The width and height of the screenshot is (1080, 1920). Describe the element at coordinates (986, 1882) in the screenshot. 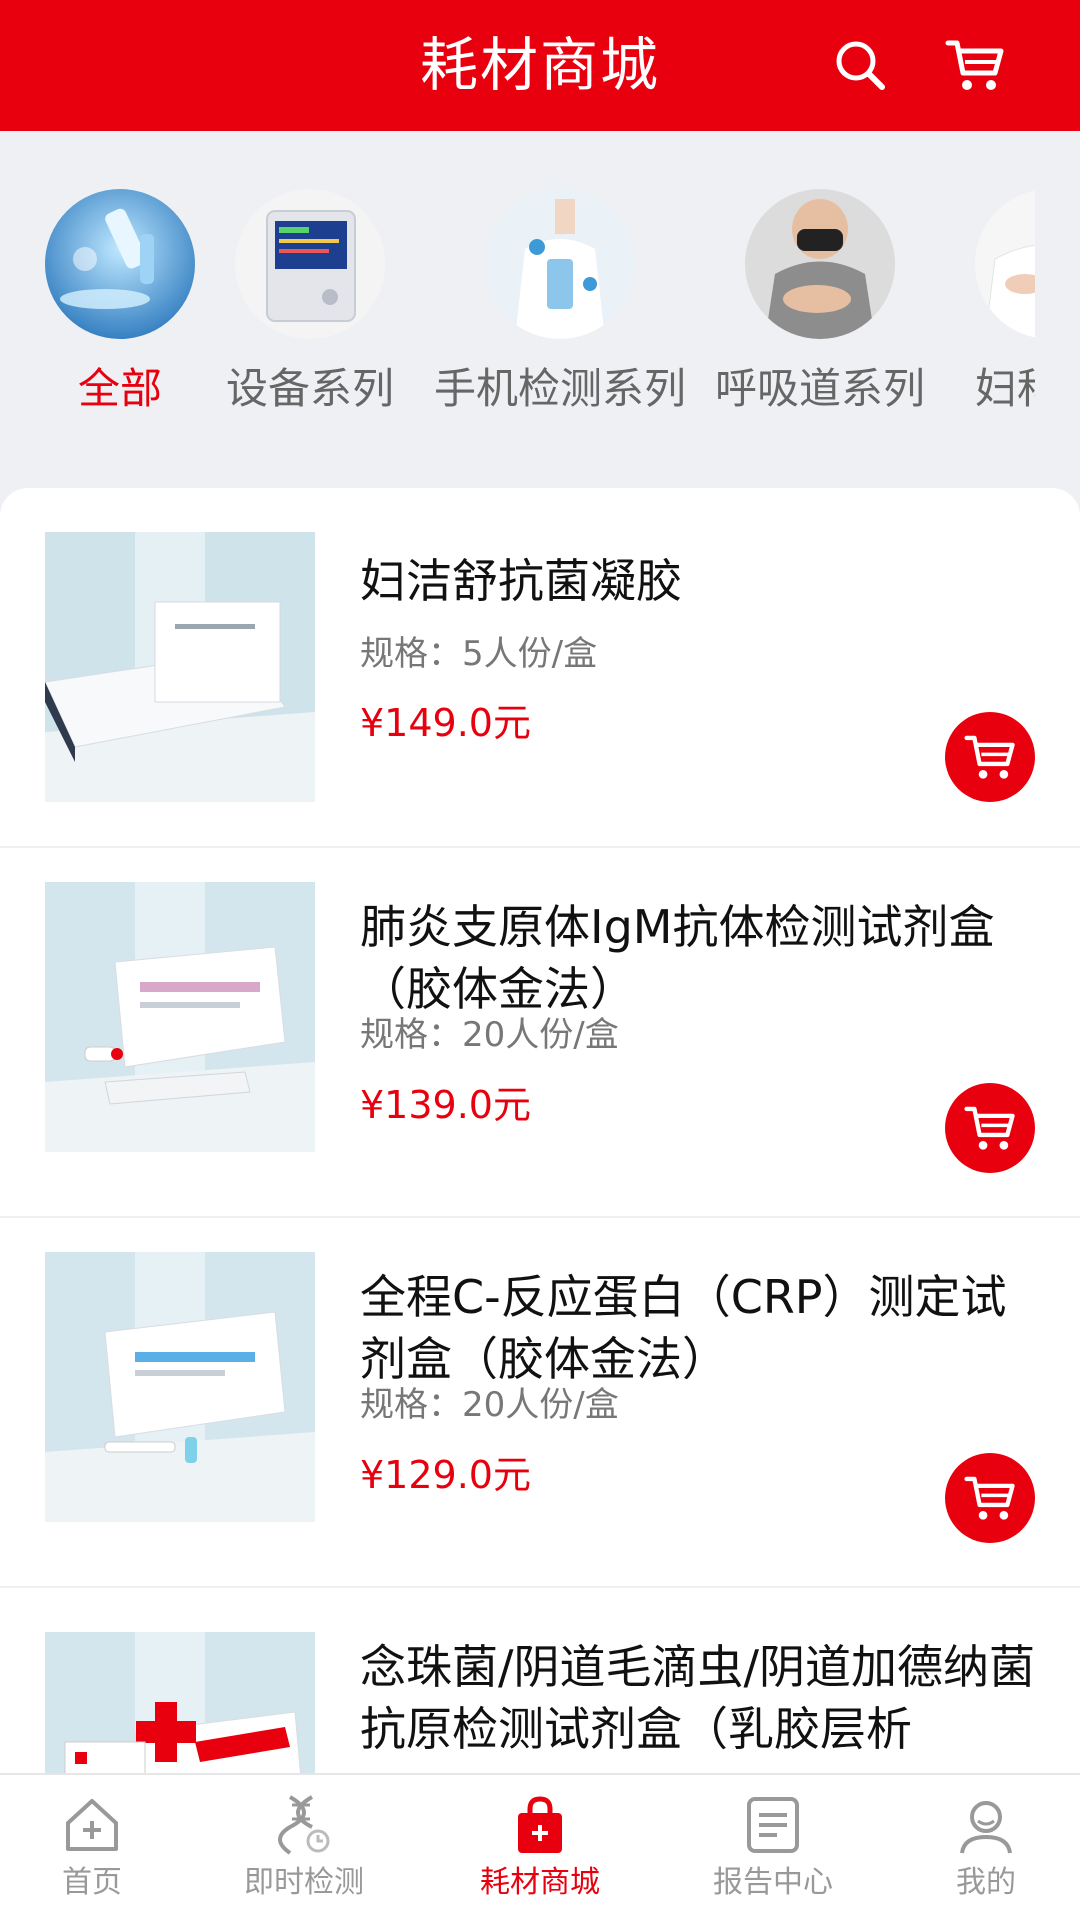

I see `nav-label: 我的` at that location.